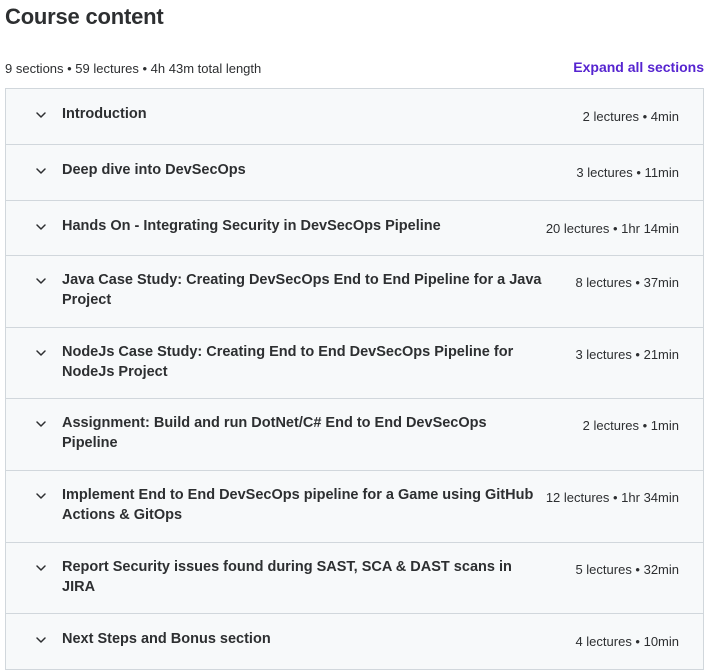 This screenshot has width=705, height=670. I want to click on section-meta: 3 lectures • 11min, so click(627, 172).